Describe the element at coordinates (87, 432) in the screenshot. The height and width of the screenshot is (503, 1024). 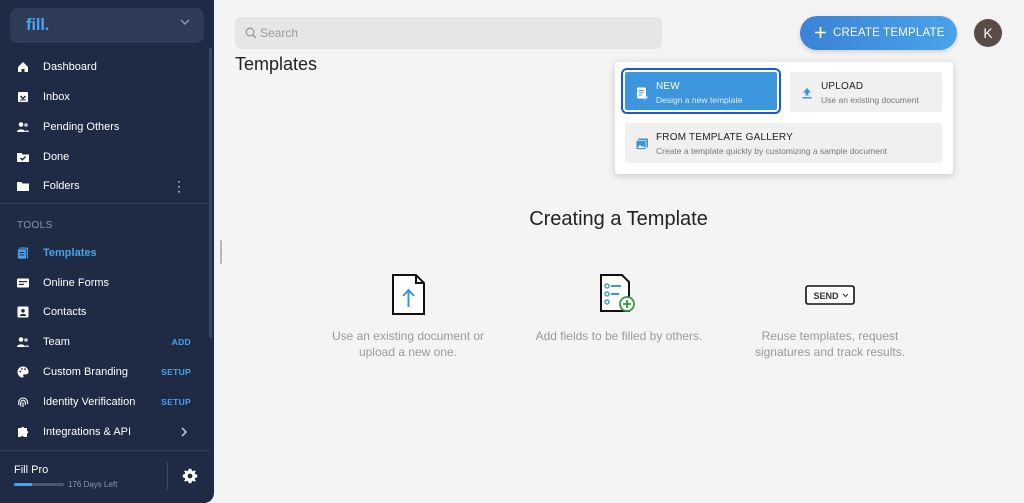
I see `sidebar-item-label: Integrations & API` at that location.